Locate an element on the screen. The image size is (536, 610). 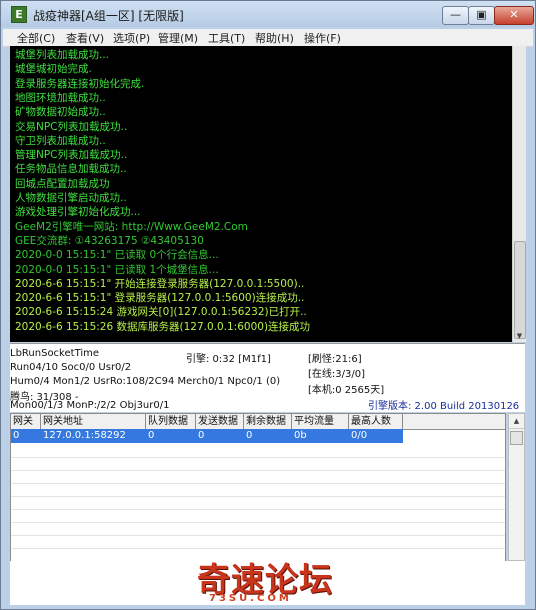
console-scroll-thumb is located at coordinates (520, 290).